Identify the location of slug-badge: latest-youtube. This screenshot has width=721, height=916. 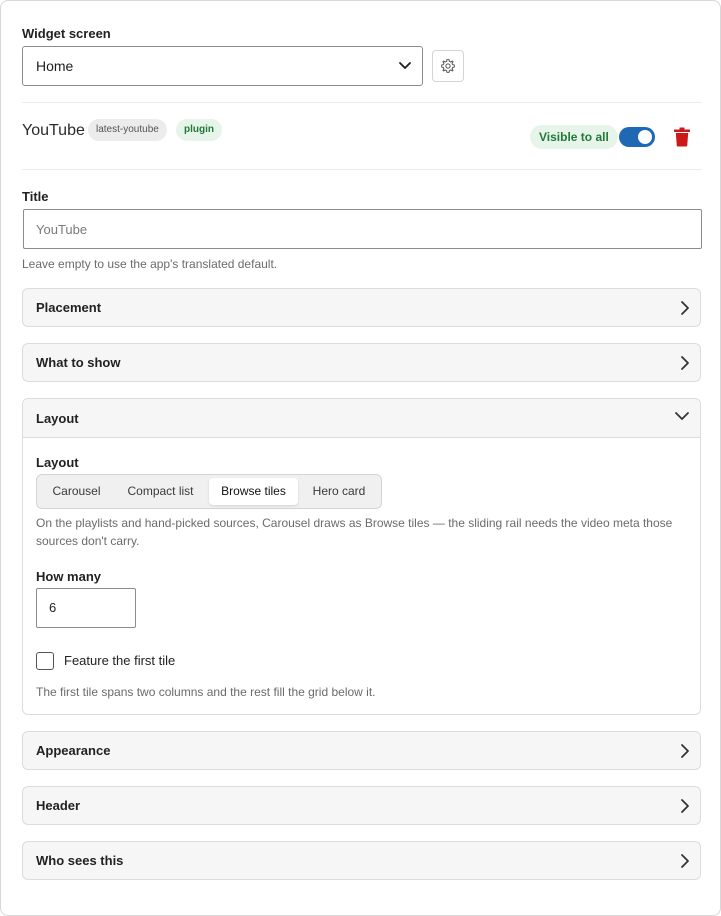
(127, 130).